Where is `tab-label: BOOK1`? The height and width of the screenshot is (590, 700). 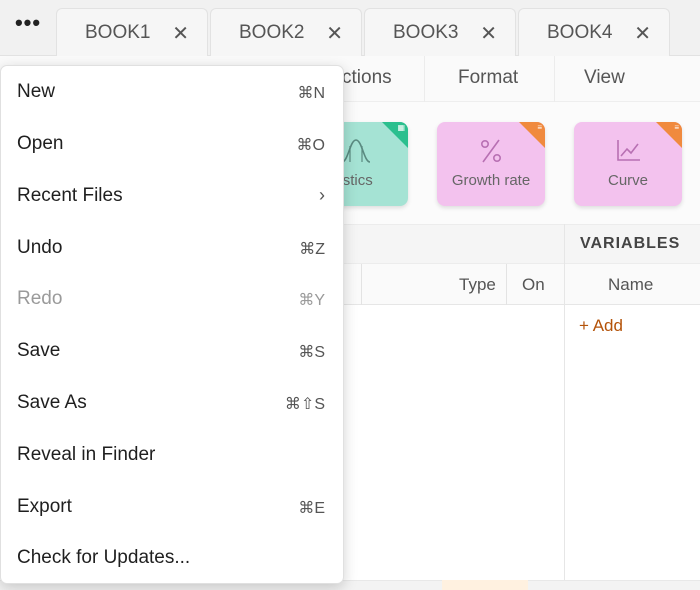
tab-label: BOOK1 is located at coordinates (118, 32).